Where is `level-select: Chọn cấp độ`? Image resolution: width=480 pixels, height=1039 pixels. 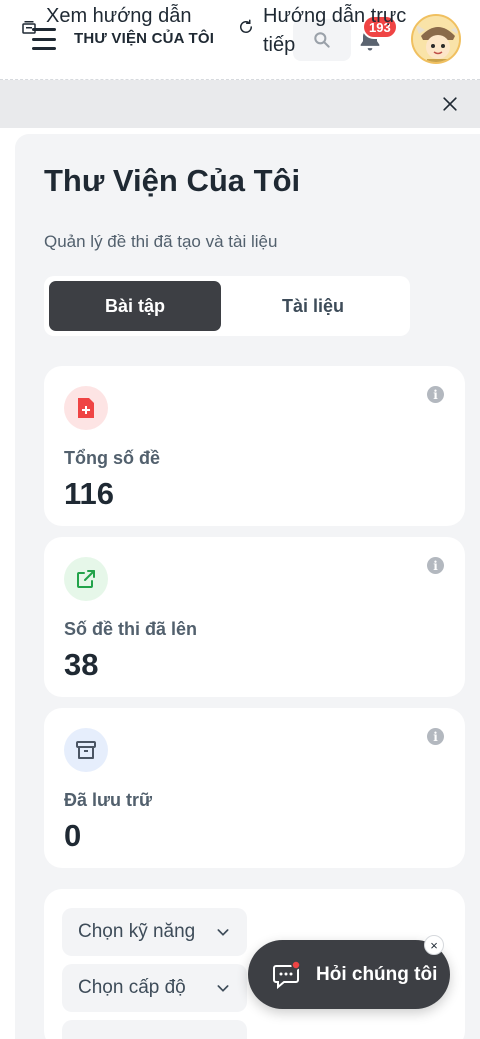
level-select: Chọn cấp độ is located at coordinates (154, 988).